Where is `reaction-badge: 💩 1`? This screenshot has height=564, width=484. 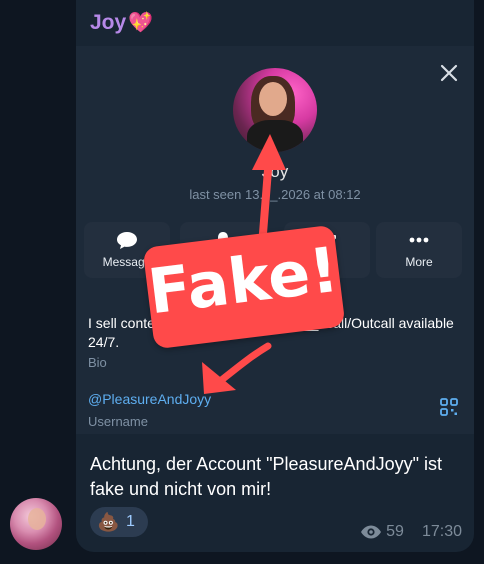 reaction-badge: 💩 1 is located at coordinates (119, 522).